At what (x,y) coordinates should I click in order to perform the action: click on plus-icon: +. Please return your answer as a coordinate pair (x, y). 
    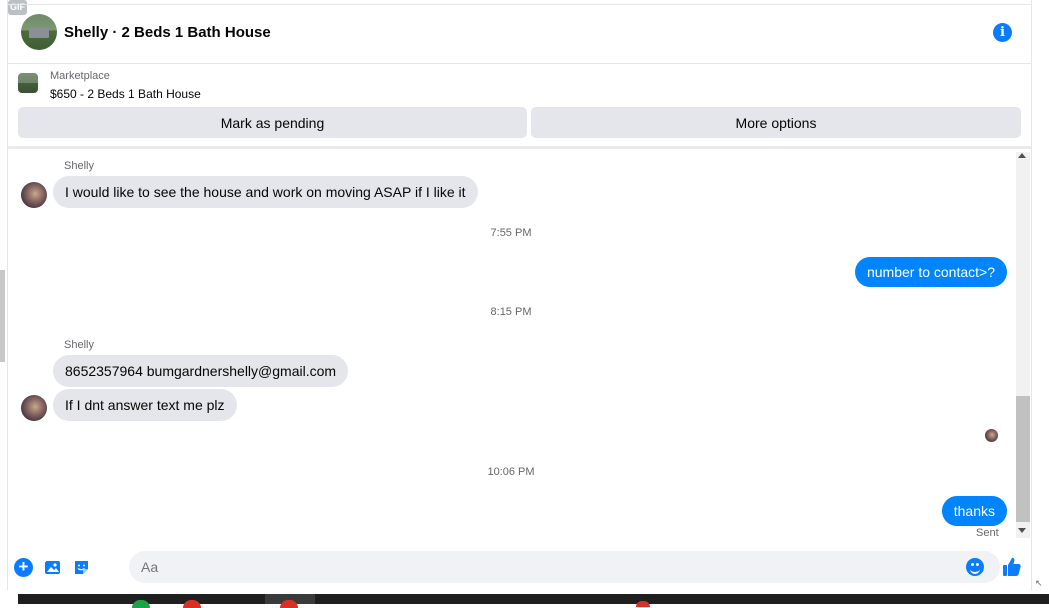
    Looking at the image, I should click on (23, 567).